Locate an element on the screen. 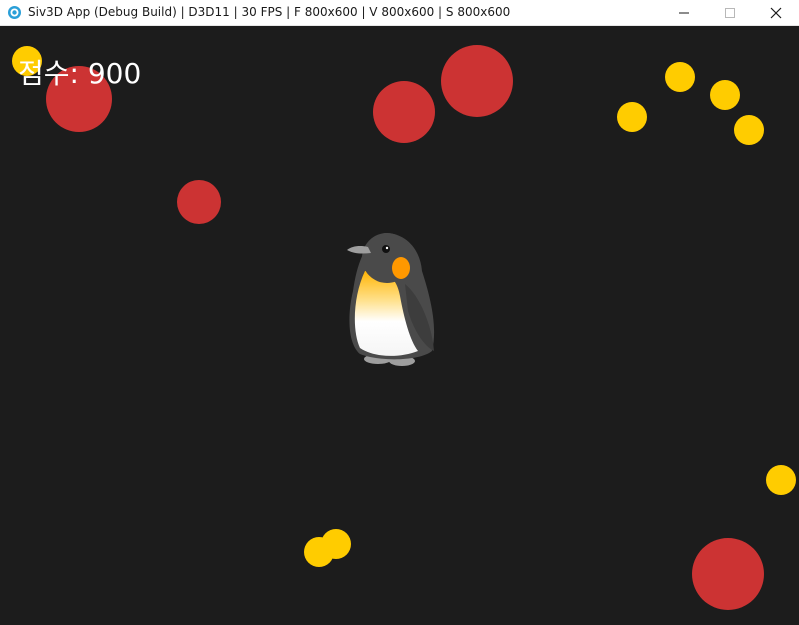 The image size is (799, 625). close-icon is located at coordinates (776, 13).